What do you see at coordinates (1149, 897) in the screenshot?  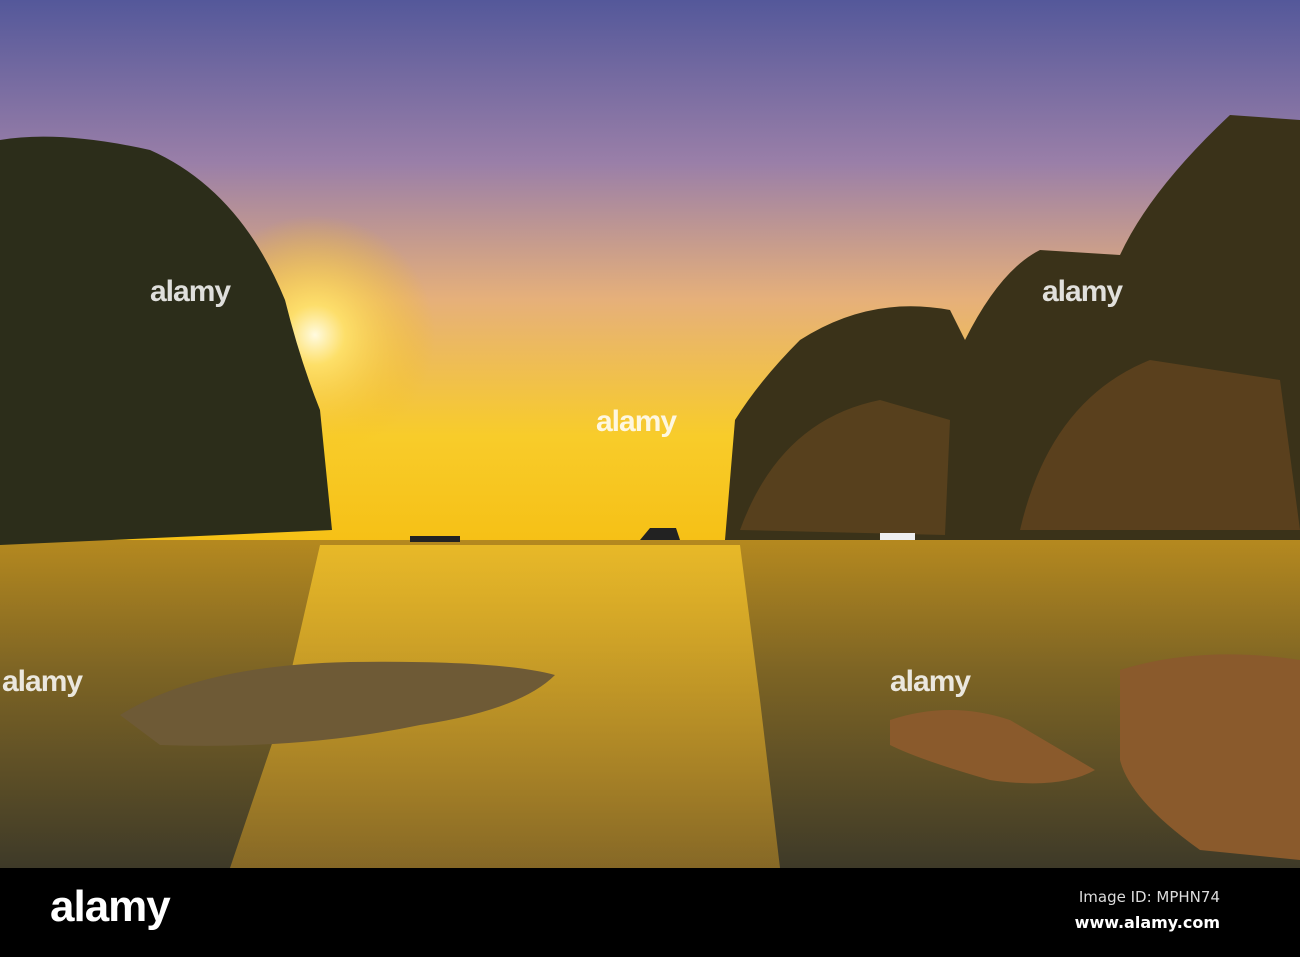 I see `image-id: Image ID: MPHN74` at bounding box center [1149, 897].